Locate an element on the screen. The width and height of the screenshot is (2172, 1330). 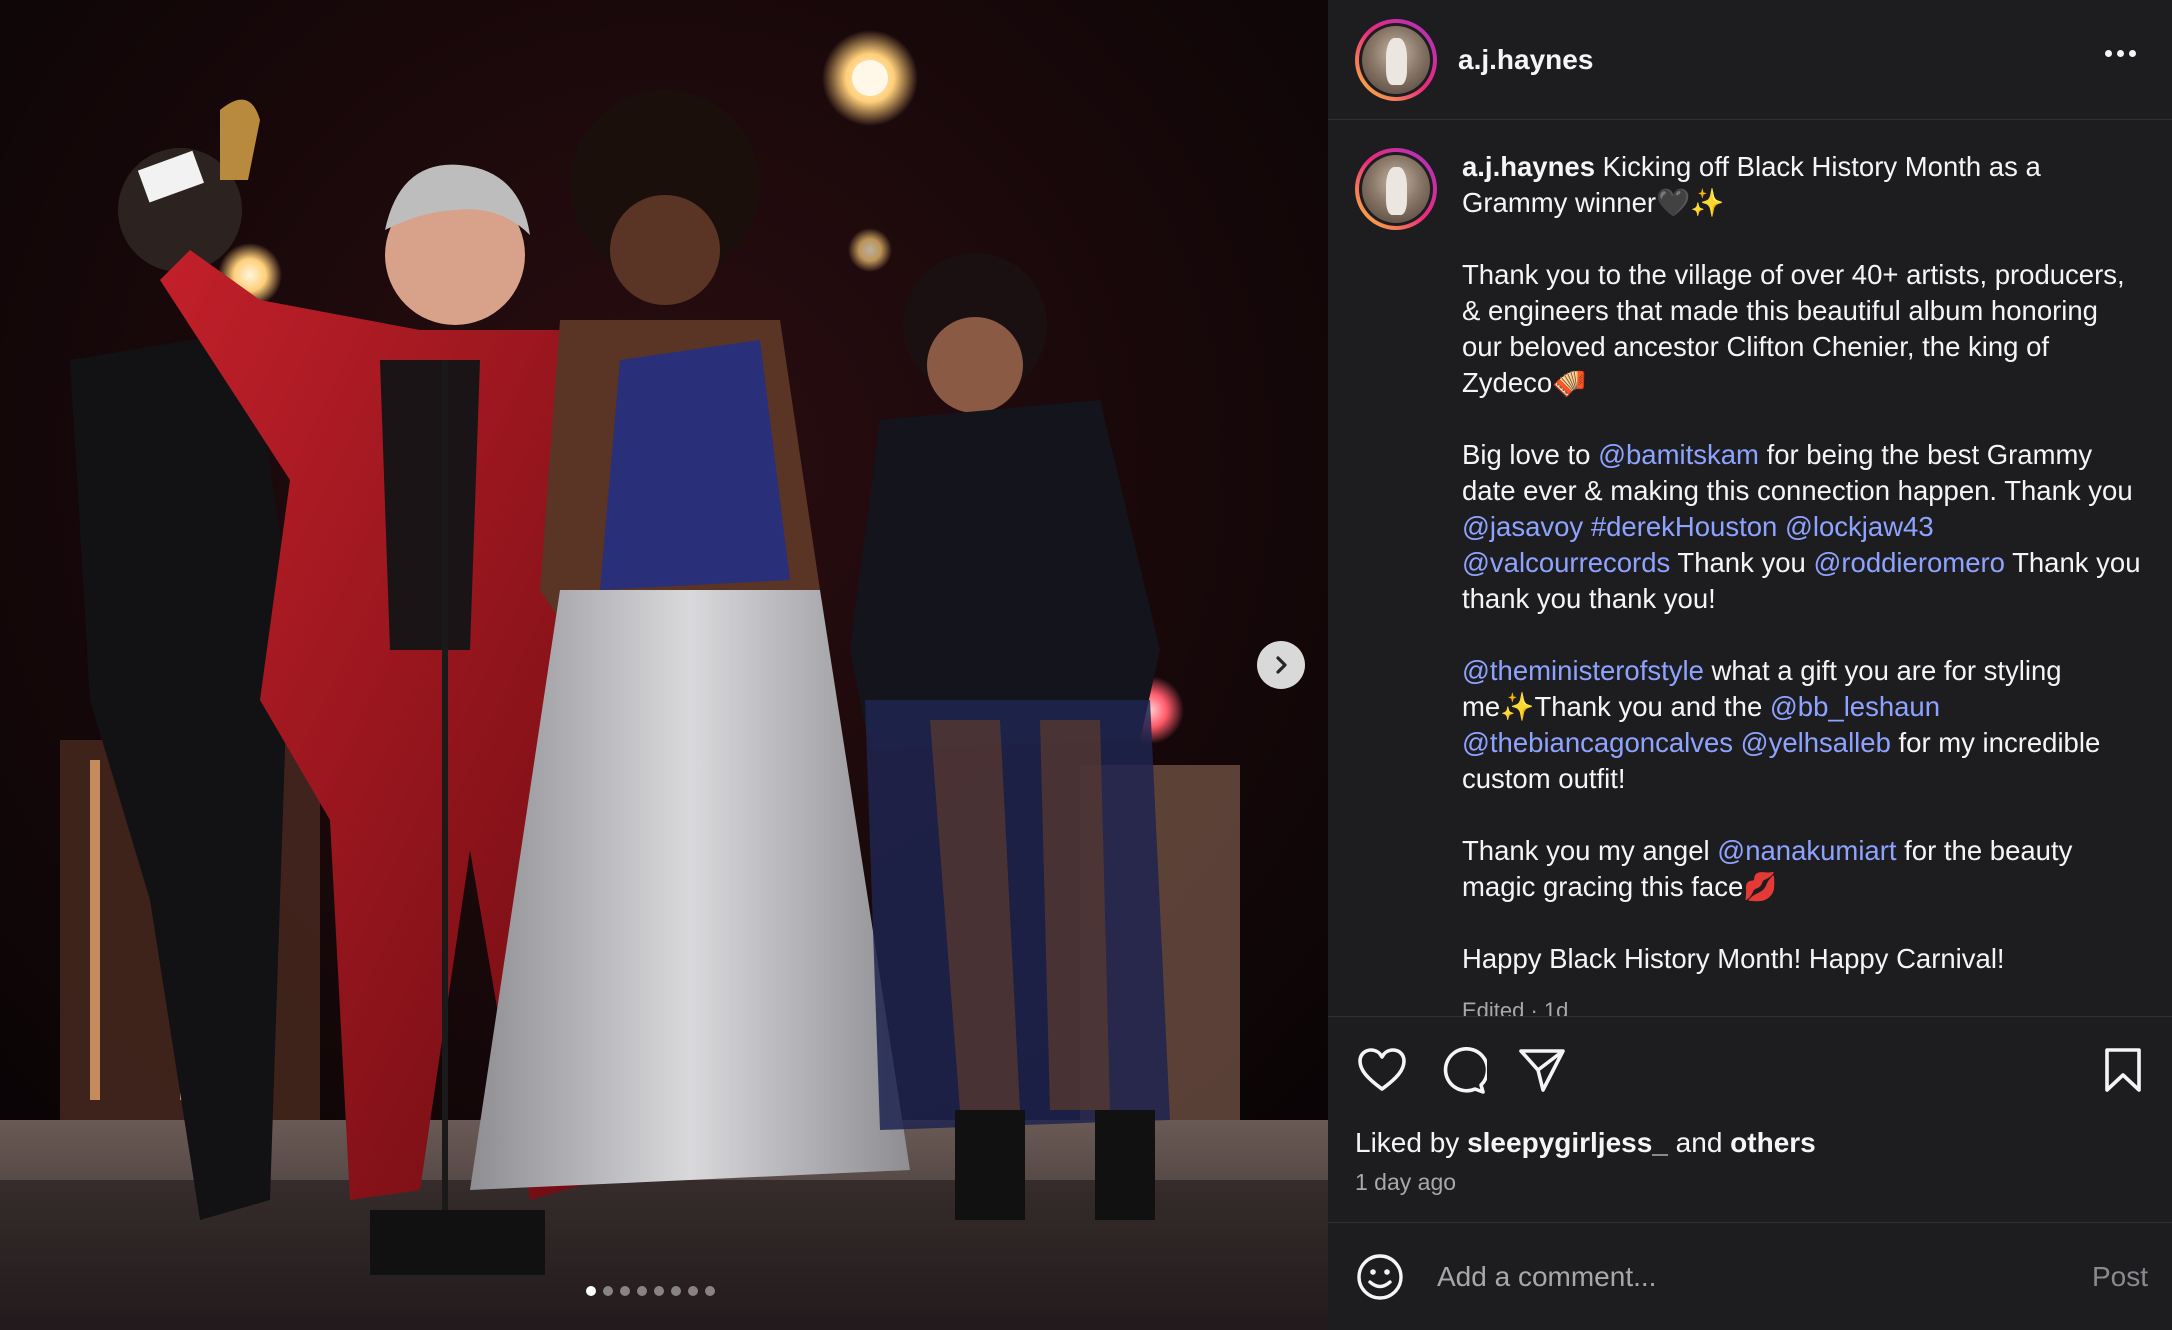
like-button is located at coordinates (1382, 1070).